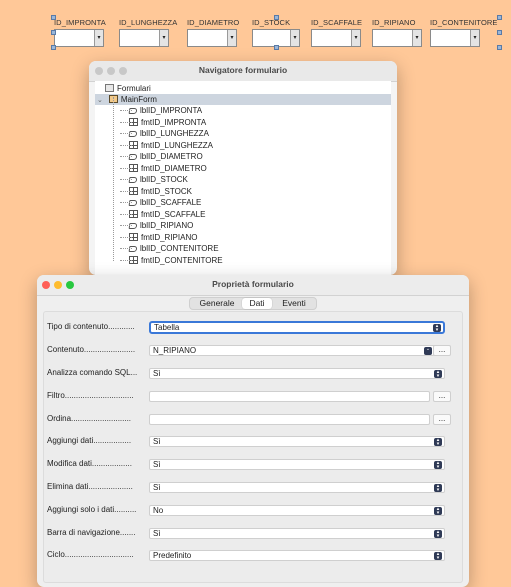 Image resolution: width=511 pixels, height=587 pixels. I want to click on tree-item-lblid-scaffale: lblID_SCAFFALE, so click(243, 202).